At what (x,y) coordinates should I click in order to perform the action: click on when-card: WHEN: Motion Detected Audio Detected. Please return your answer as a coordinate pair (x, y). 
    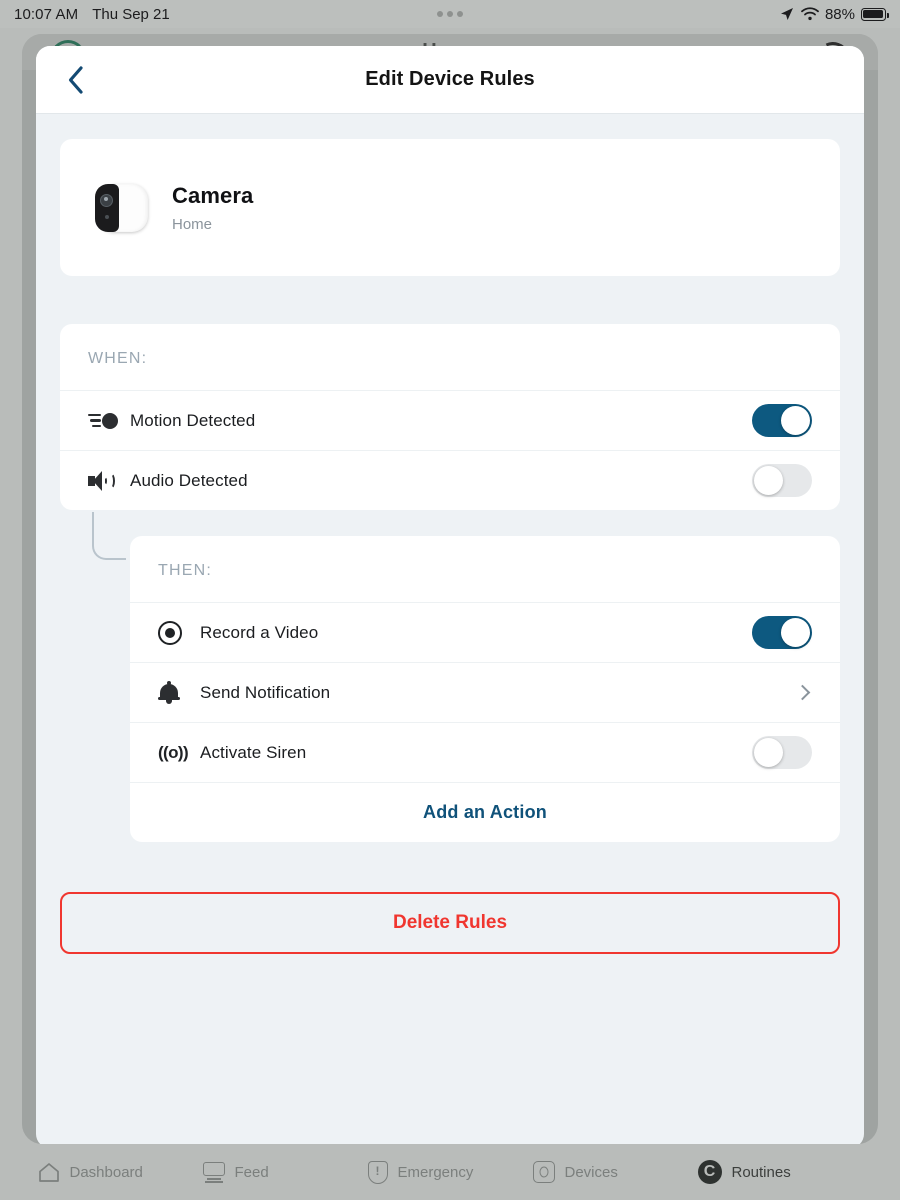
    Looking at the image, I should click on (450, 417).